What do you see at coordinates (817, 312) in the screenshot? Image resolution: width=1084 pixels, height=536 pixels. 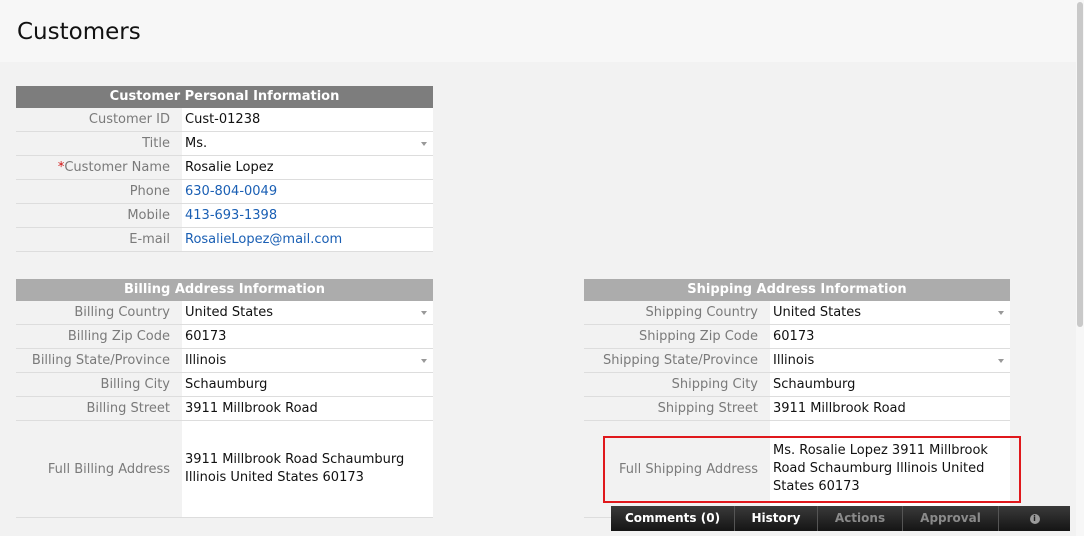 I see `shipping-country-value: United States` at bounding box center [817, 312].